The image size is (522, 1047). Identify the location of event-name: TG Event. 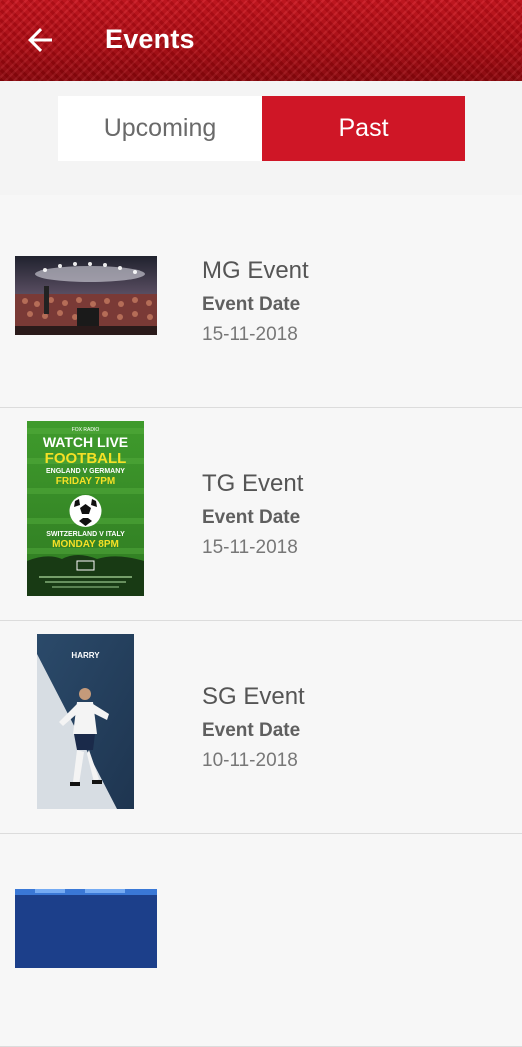
(253, 483).